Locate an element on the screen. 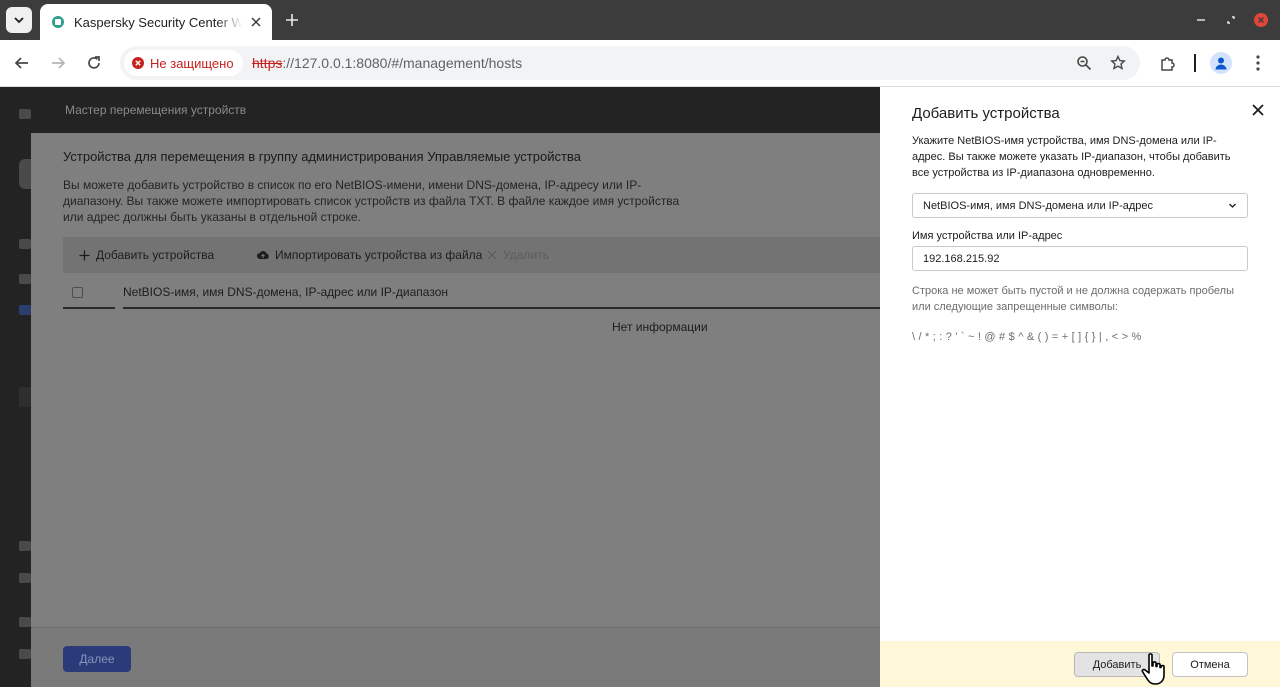 Image resolution: width=1280 pixels, height=687 pixels. panel-close-icon is located at coordinates (1258, 110).